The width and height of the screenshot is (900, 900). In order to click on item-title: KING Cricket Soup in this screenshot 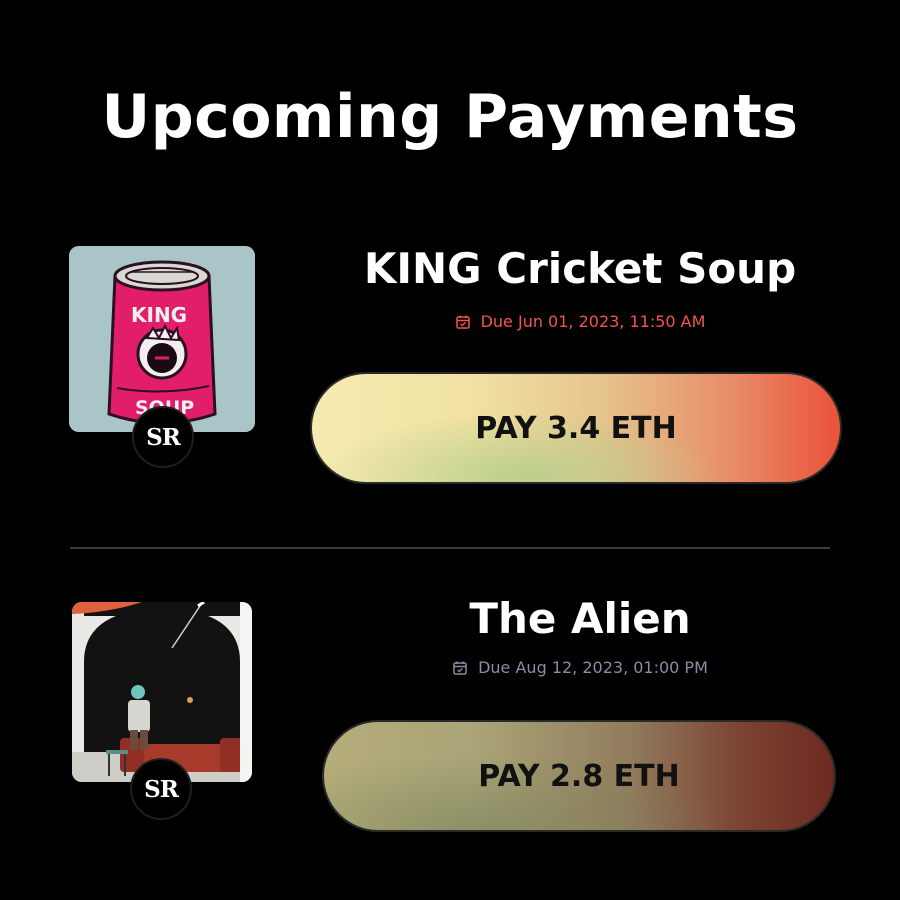, I will do `click(580, 268)`.